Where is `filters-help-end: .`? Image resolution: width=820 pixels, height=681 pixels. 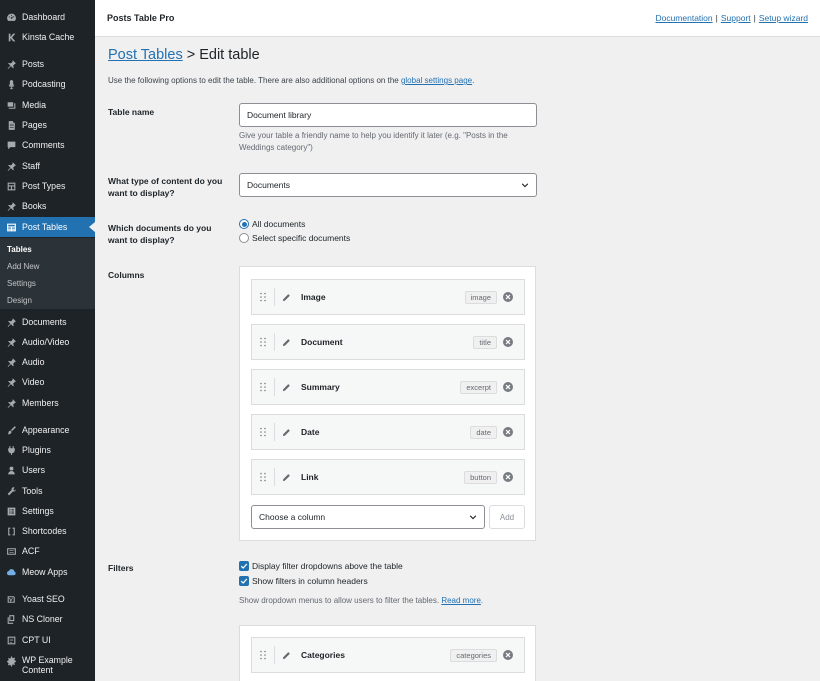 filters-help-end: . is located at coordinates (482, 600).